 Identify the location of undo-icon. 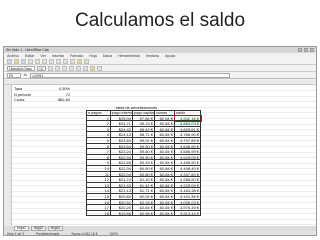
(65, 61).